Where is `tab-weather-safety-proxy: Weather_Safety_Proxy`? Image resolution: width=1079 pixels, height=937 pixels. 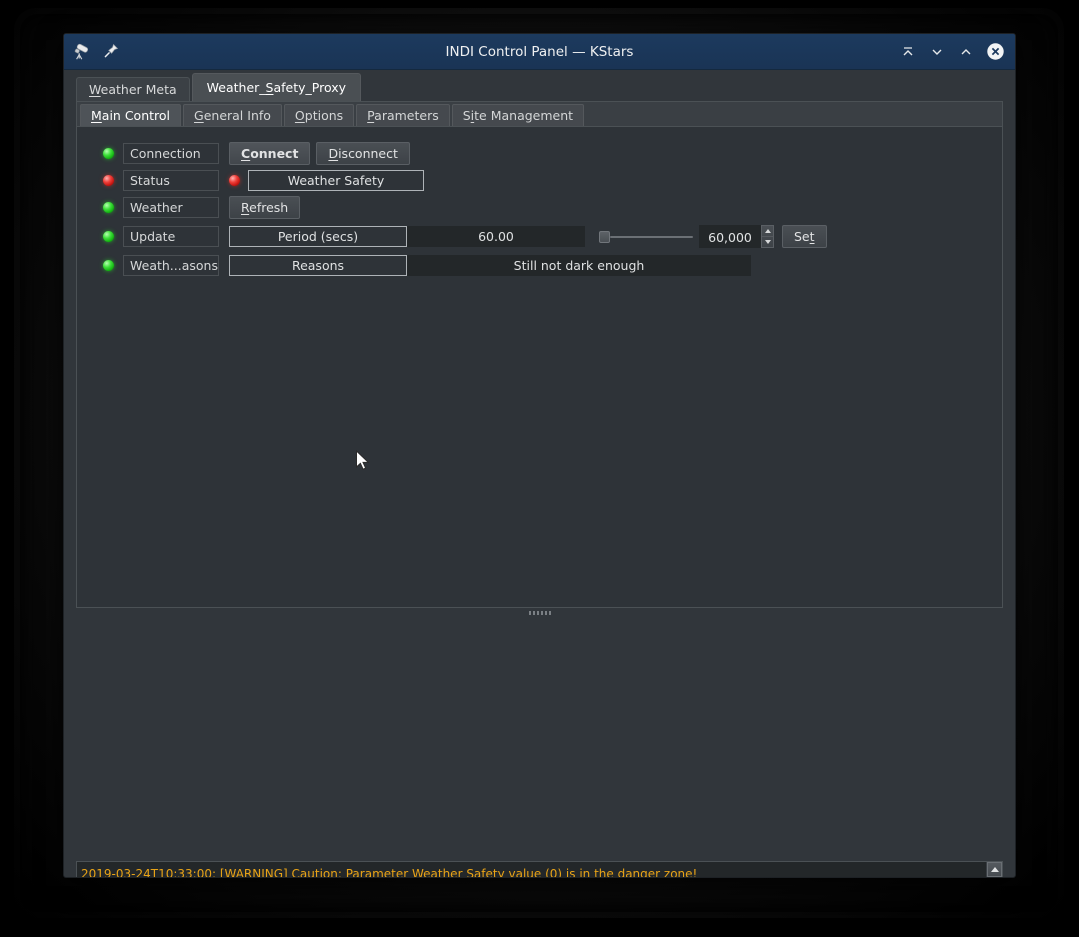
tab-weather-safety-proxy: Weather_Safety_Proxy is located at coordinates (276, 87).